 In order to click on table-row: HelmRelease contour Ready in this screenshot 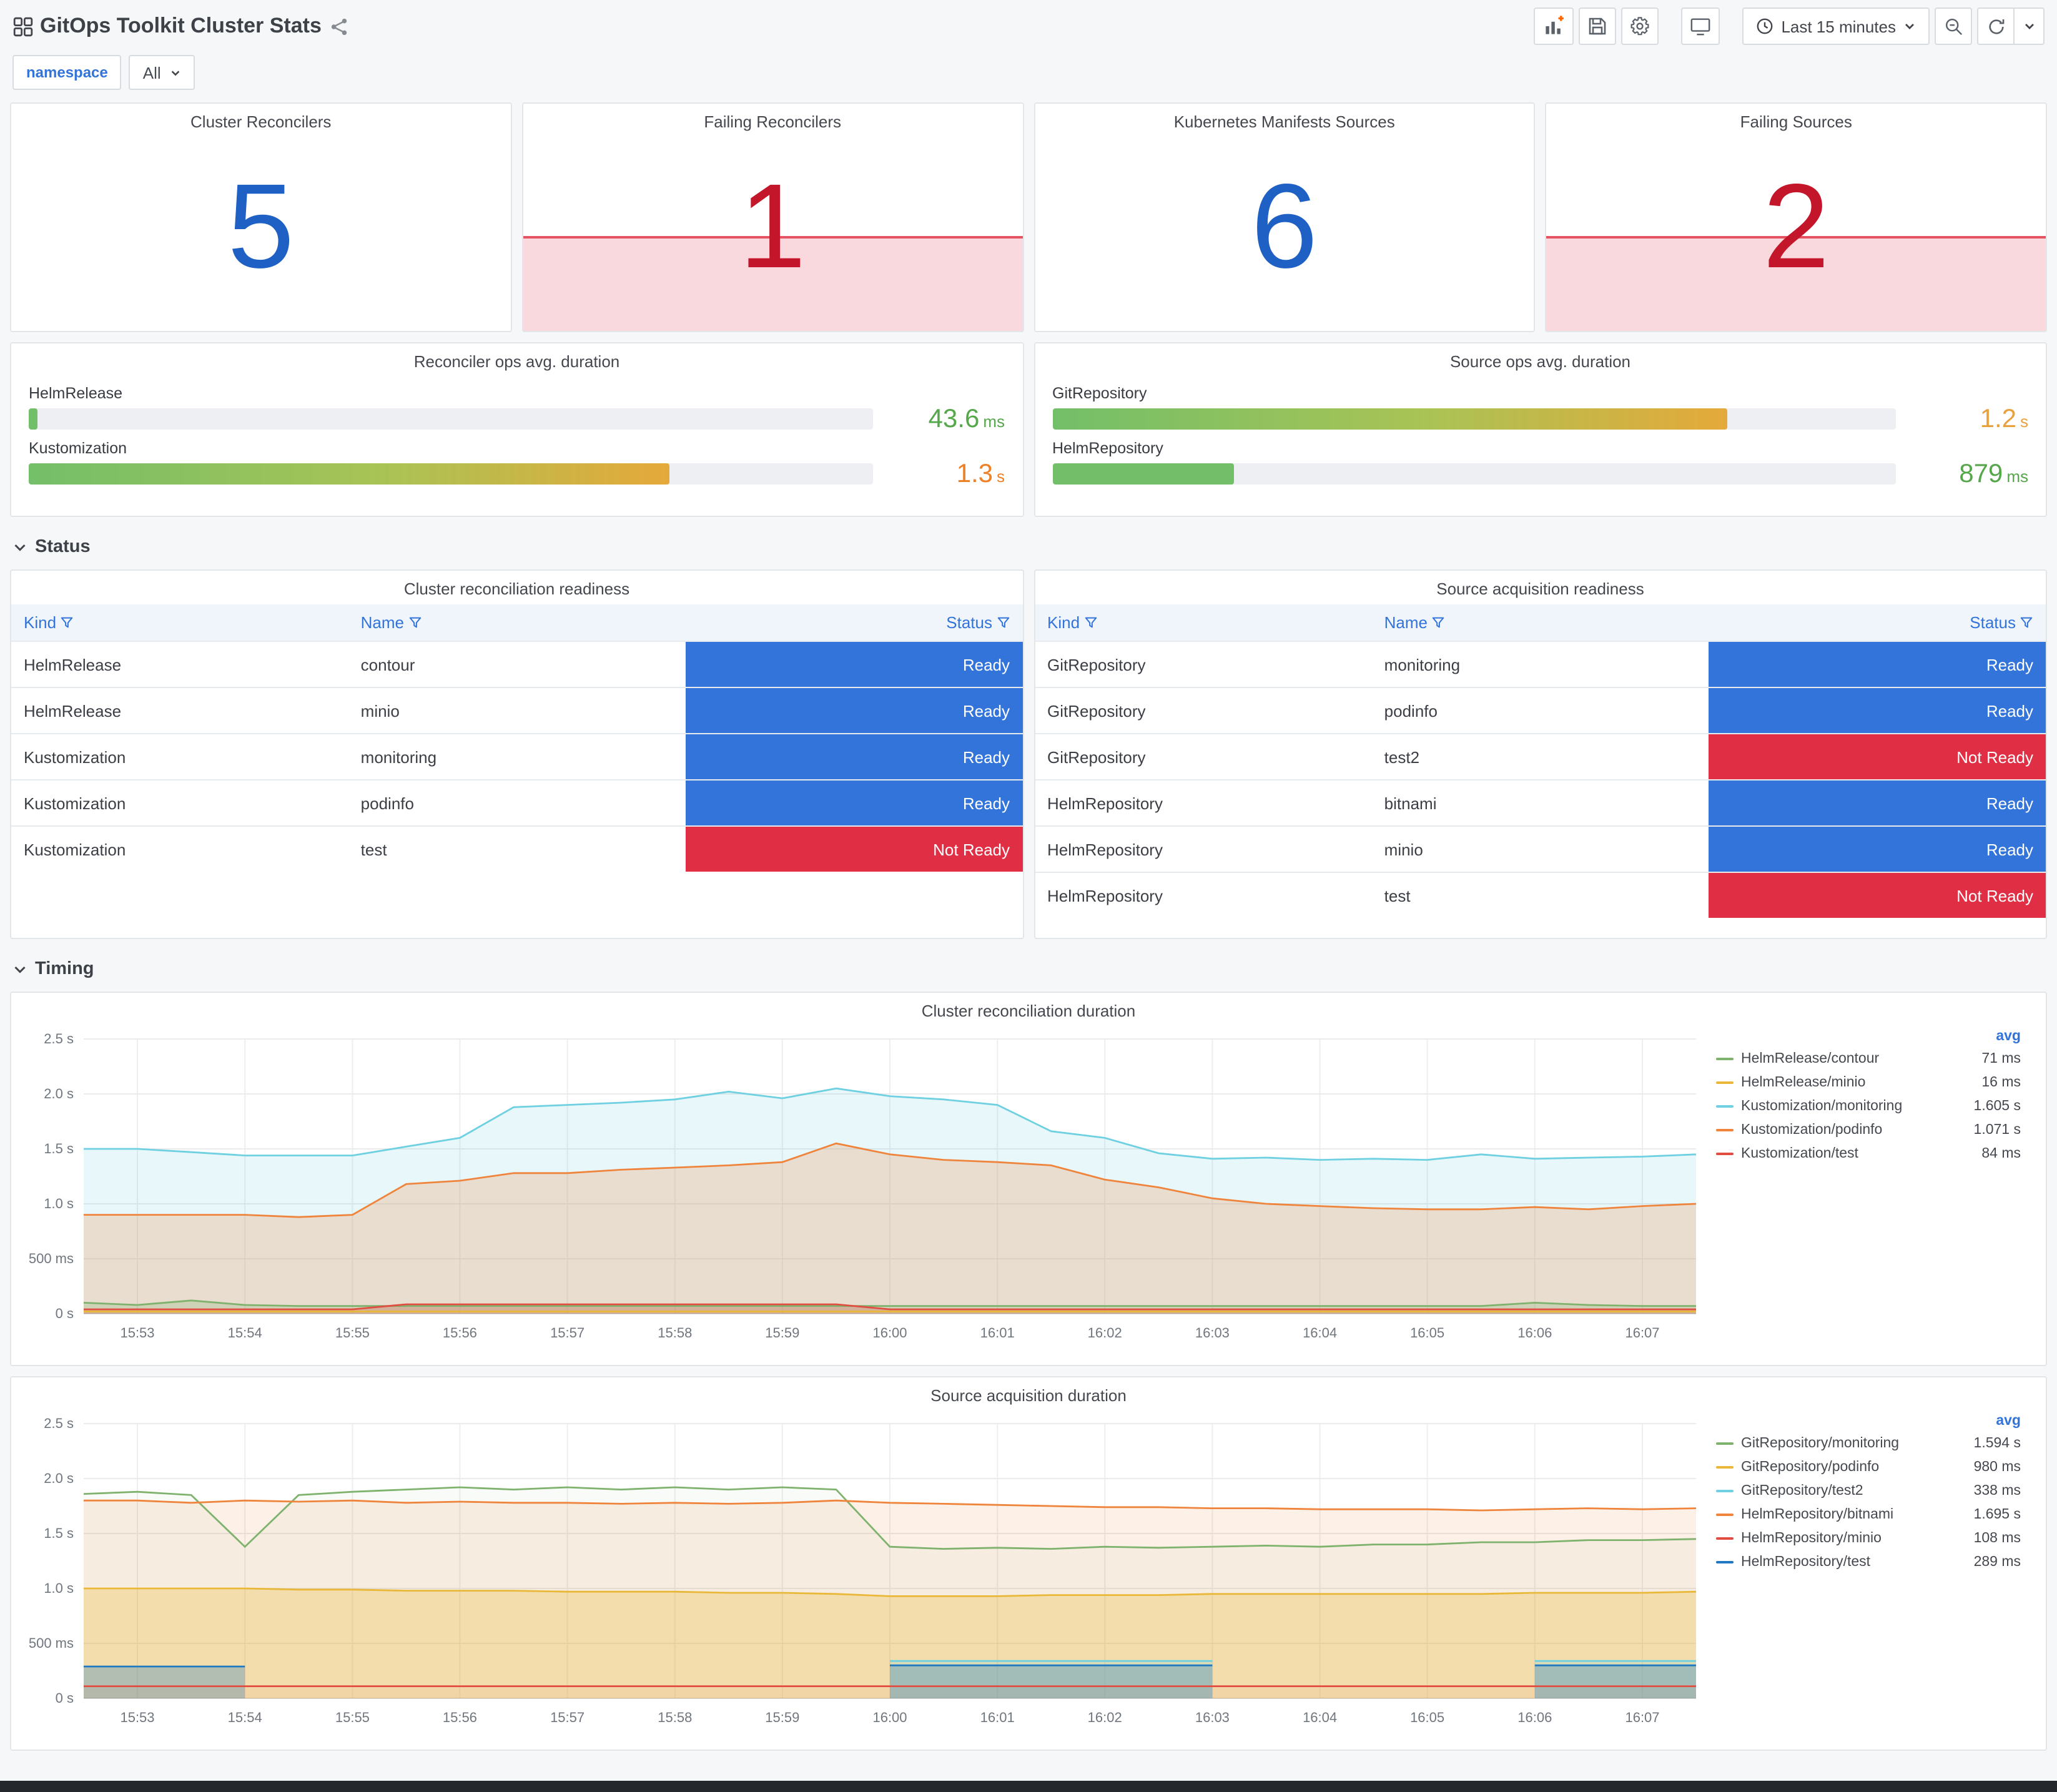, I will do `click(516, 664)`.